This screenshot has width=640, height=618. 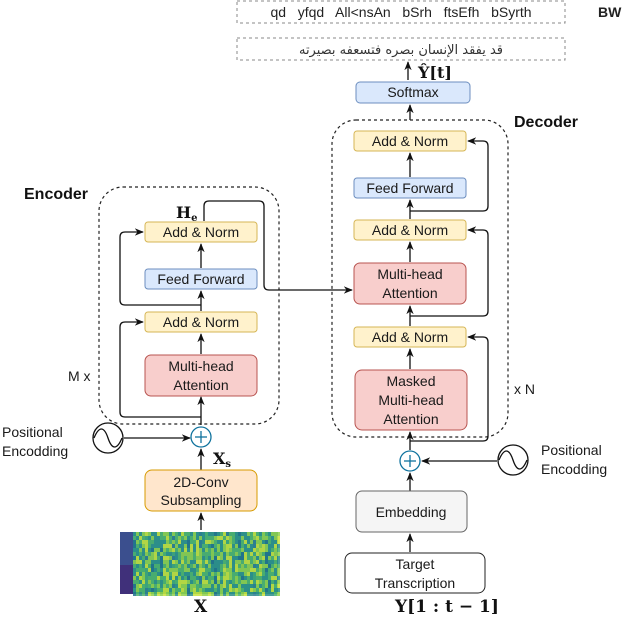 I want to click on target-transcription-box: Target Transcription, so click(x=415, y=573).